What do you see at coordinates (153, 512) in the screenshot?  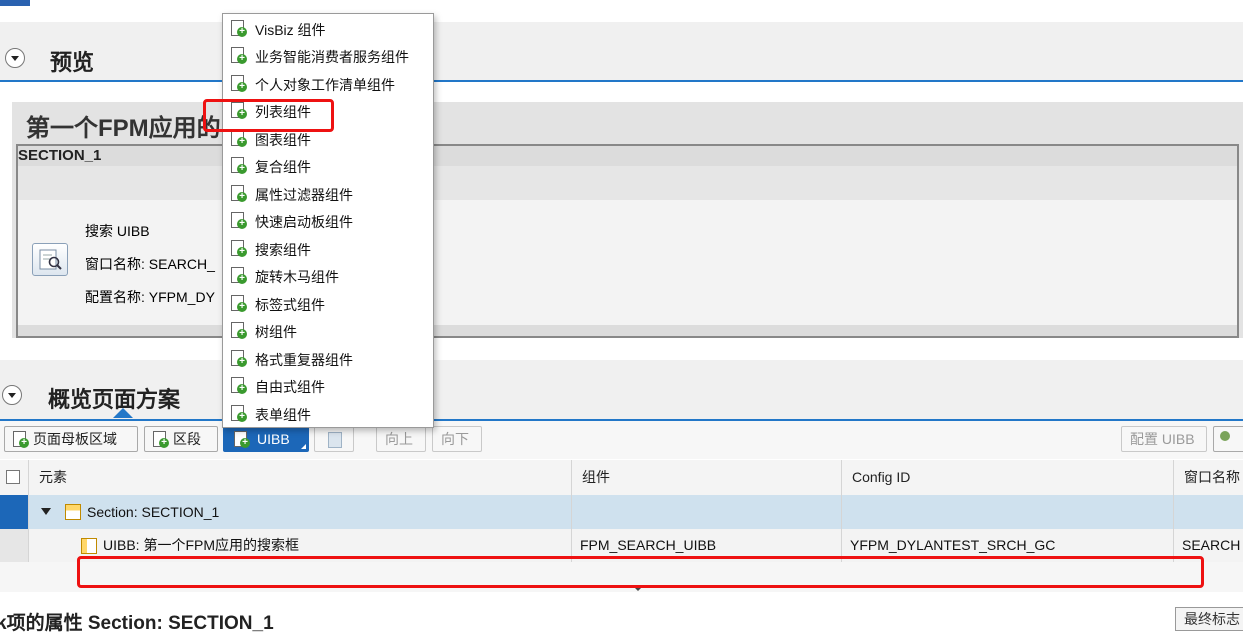 I see `section-element-label: Section: SECTION_1` at bounding box center [153, 512].